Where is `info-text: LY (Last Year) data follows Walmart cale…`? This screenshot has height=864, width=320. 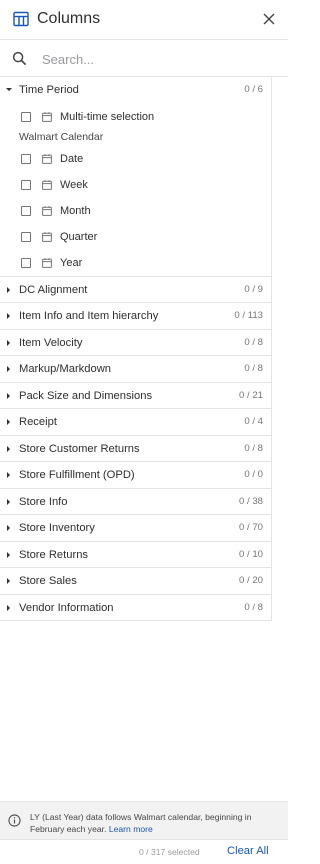 info-text: LY (Last Year) data follows Walmart cale… is located at coordinates (155, 823).